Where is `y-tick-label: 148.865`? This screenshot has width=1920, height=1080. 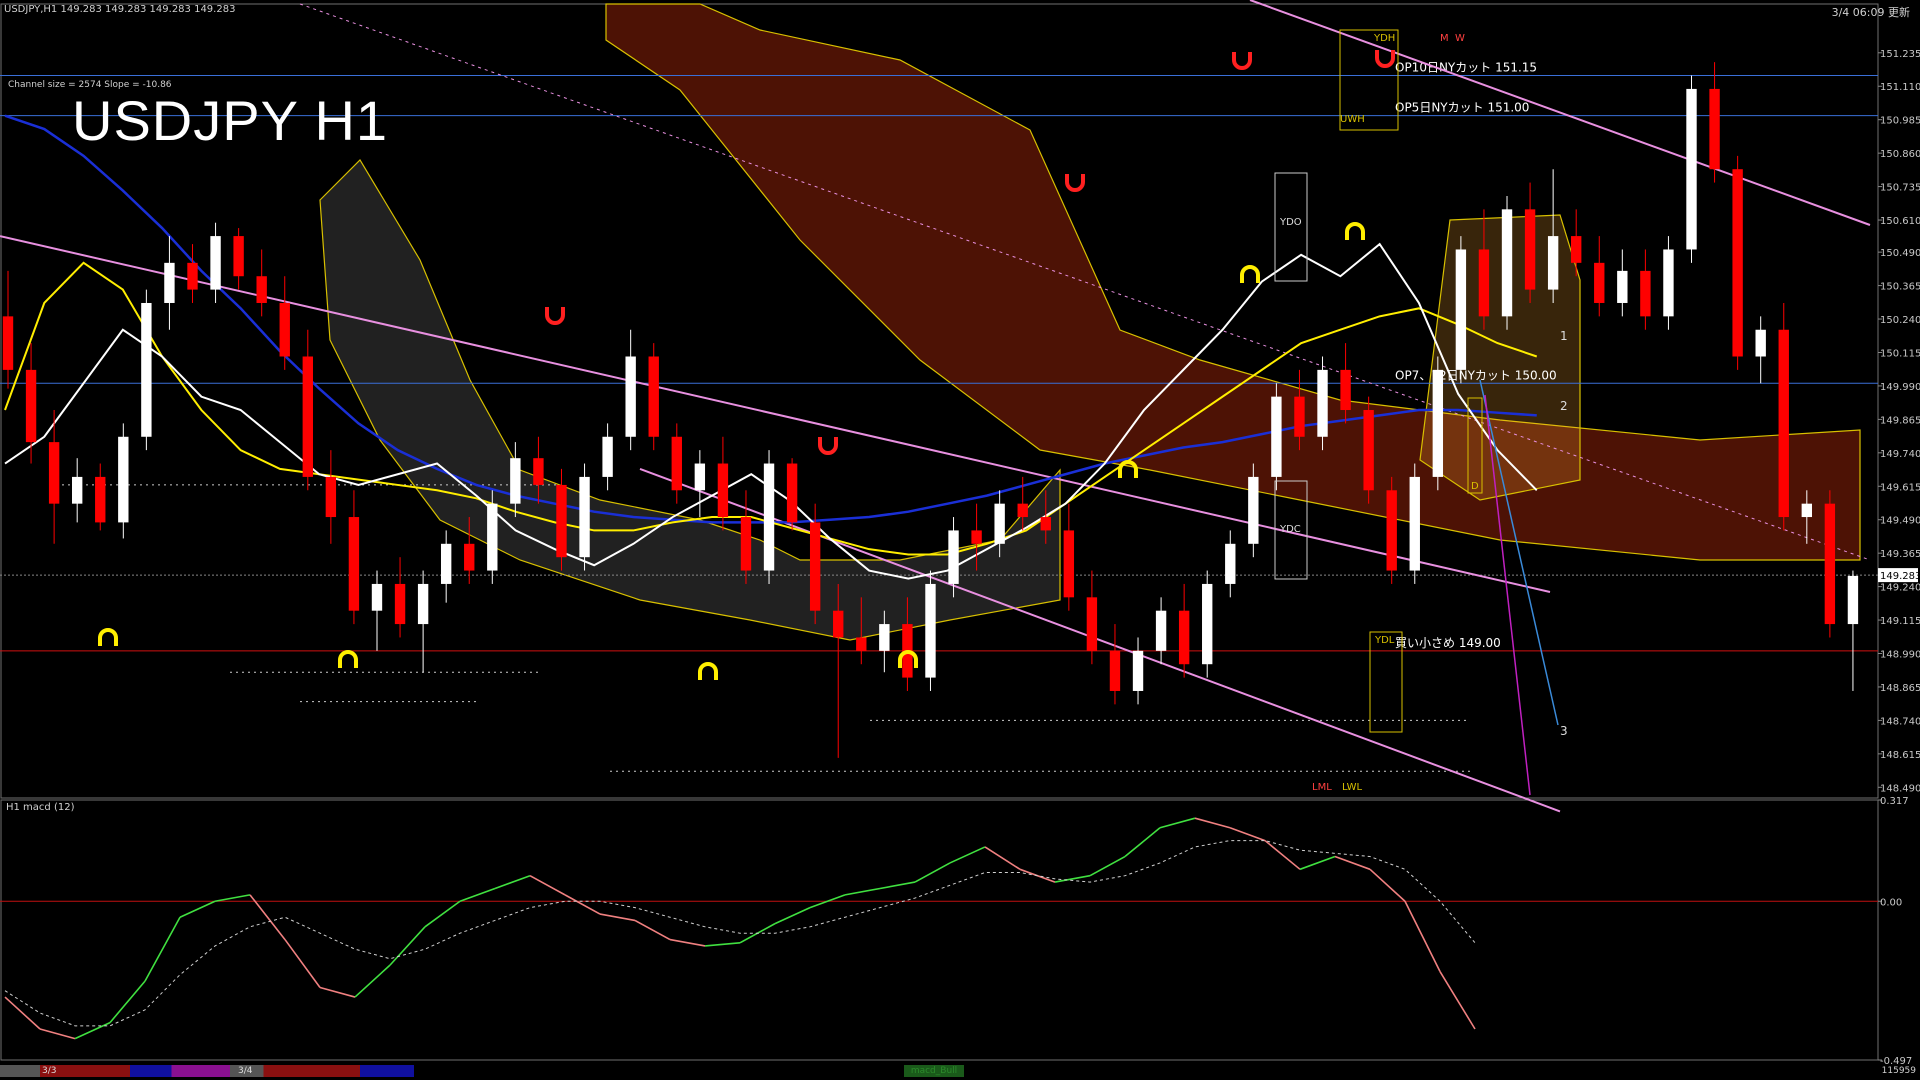 y-tick-label: 148.865 is located at coordinates (1900, 688).